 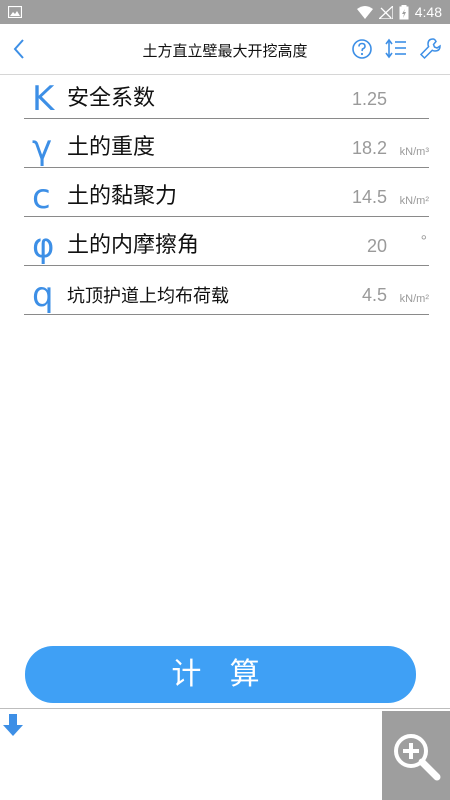 What do you see at coordinates (111, 147) in the screenshot?
I see `param-label: 土的重度` at bounding box center [111, 147].